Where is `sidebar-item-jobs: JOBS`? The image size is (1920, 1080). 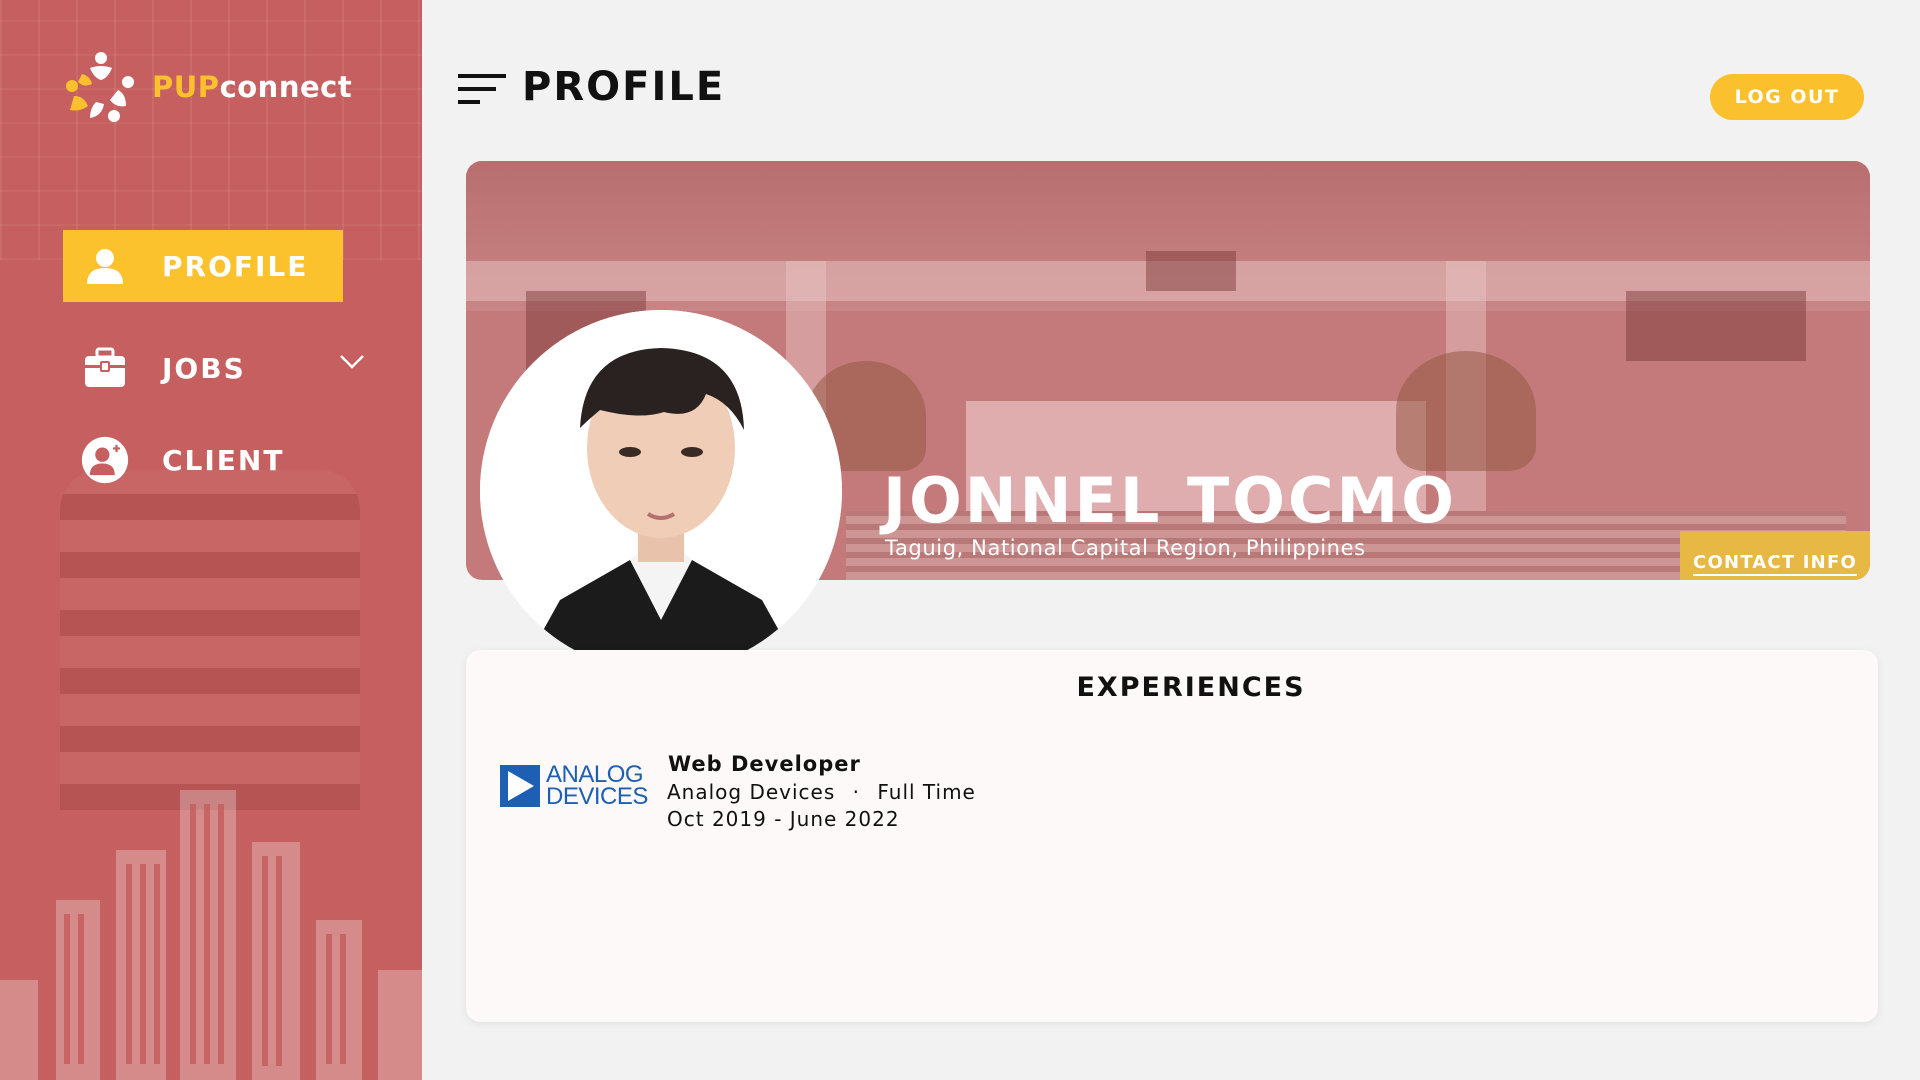
sidebar-item-jobs: JOBS is located at coordinates (213, 368).